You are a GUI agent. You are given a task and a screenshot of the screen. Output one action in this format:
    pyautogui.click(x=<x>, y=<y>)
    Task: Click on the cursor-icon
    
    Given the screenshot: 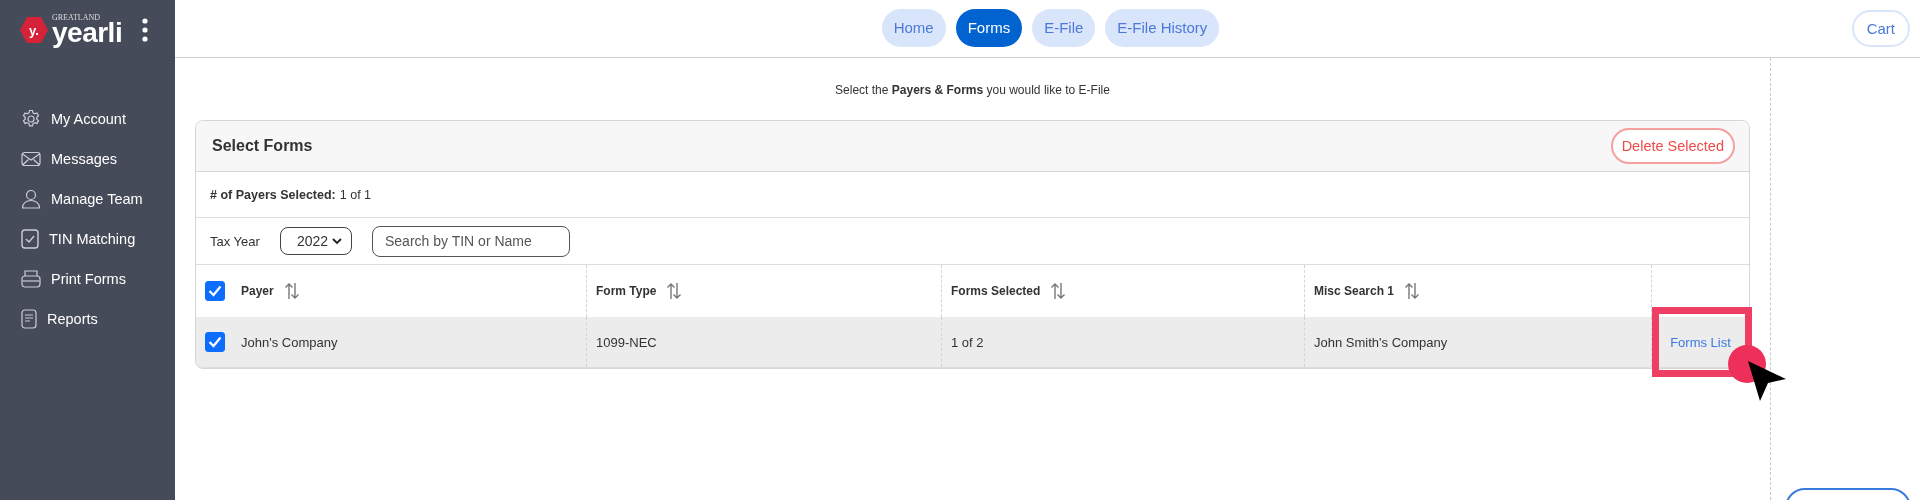 What is the action you would take?
    pyautogui.click(x=1767, y=381)
    